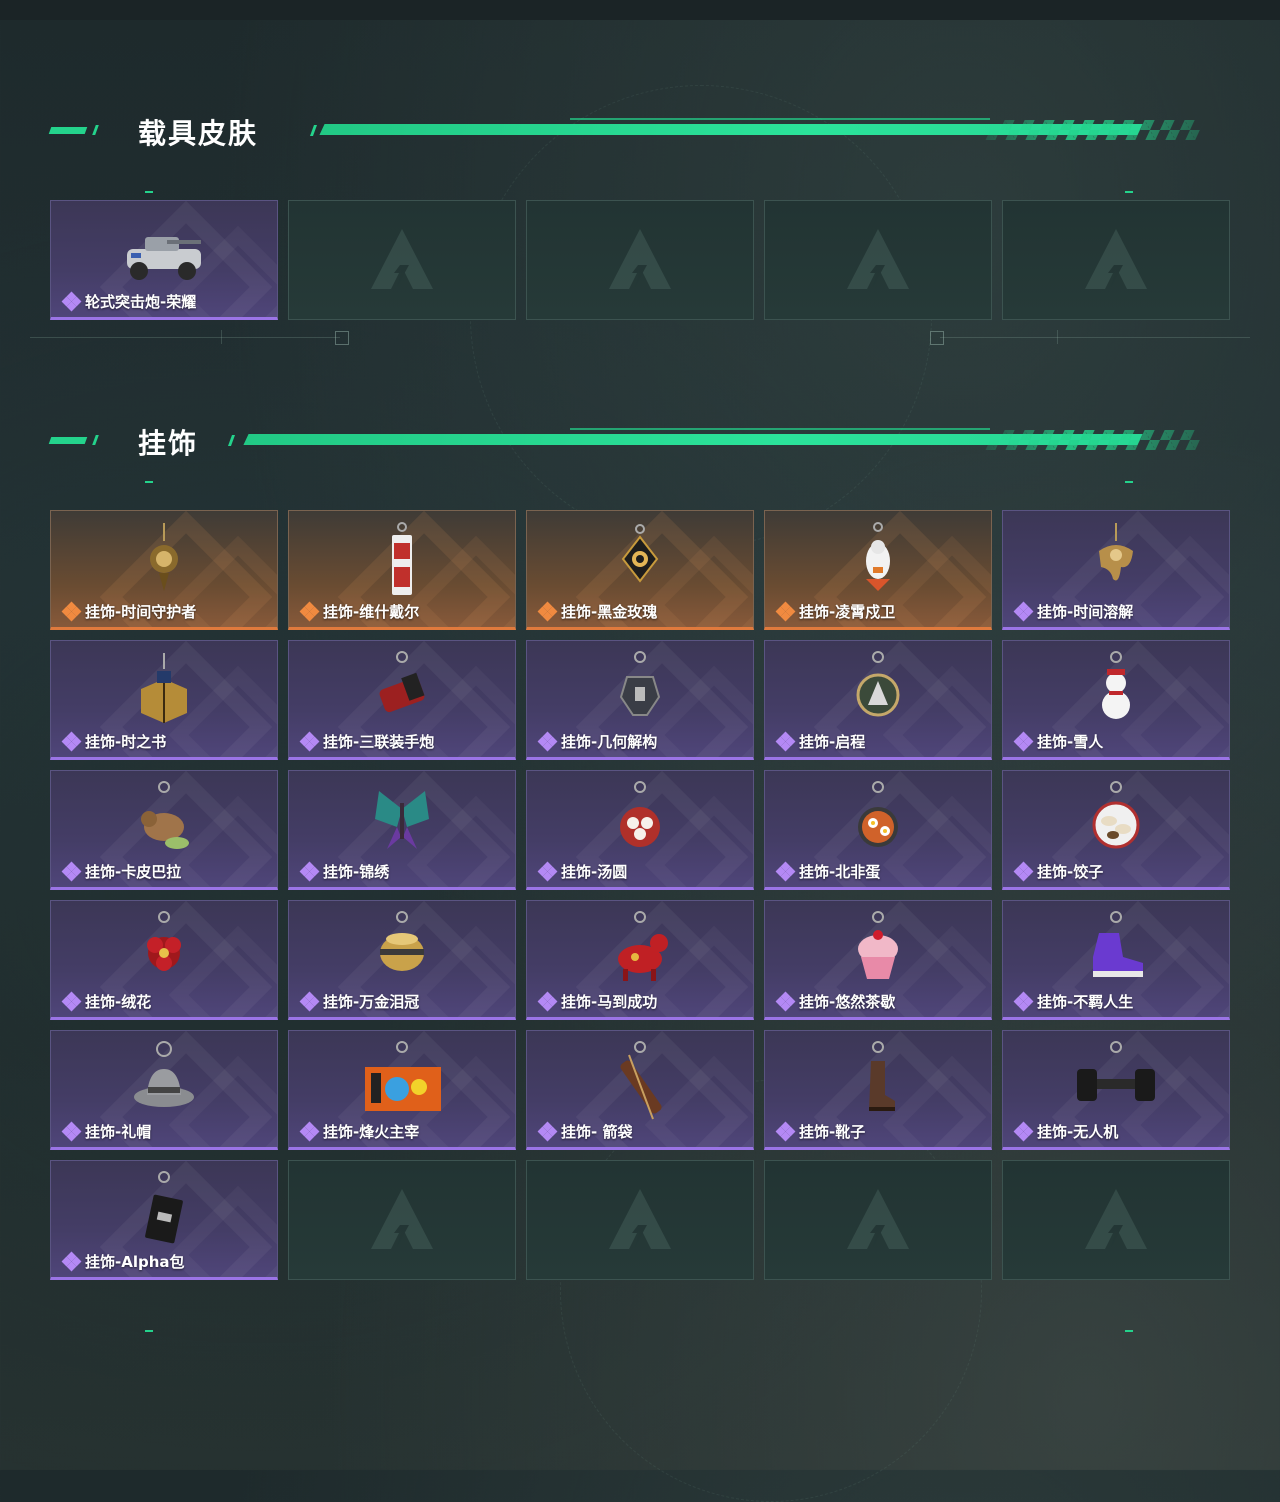 This screenshot has height=1502, width=1280. I want to click on item-name: 挂饰-时间溶解, so click(1085, 612).